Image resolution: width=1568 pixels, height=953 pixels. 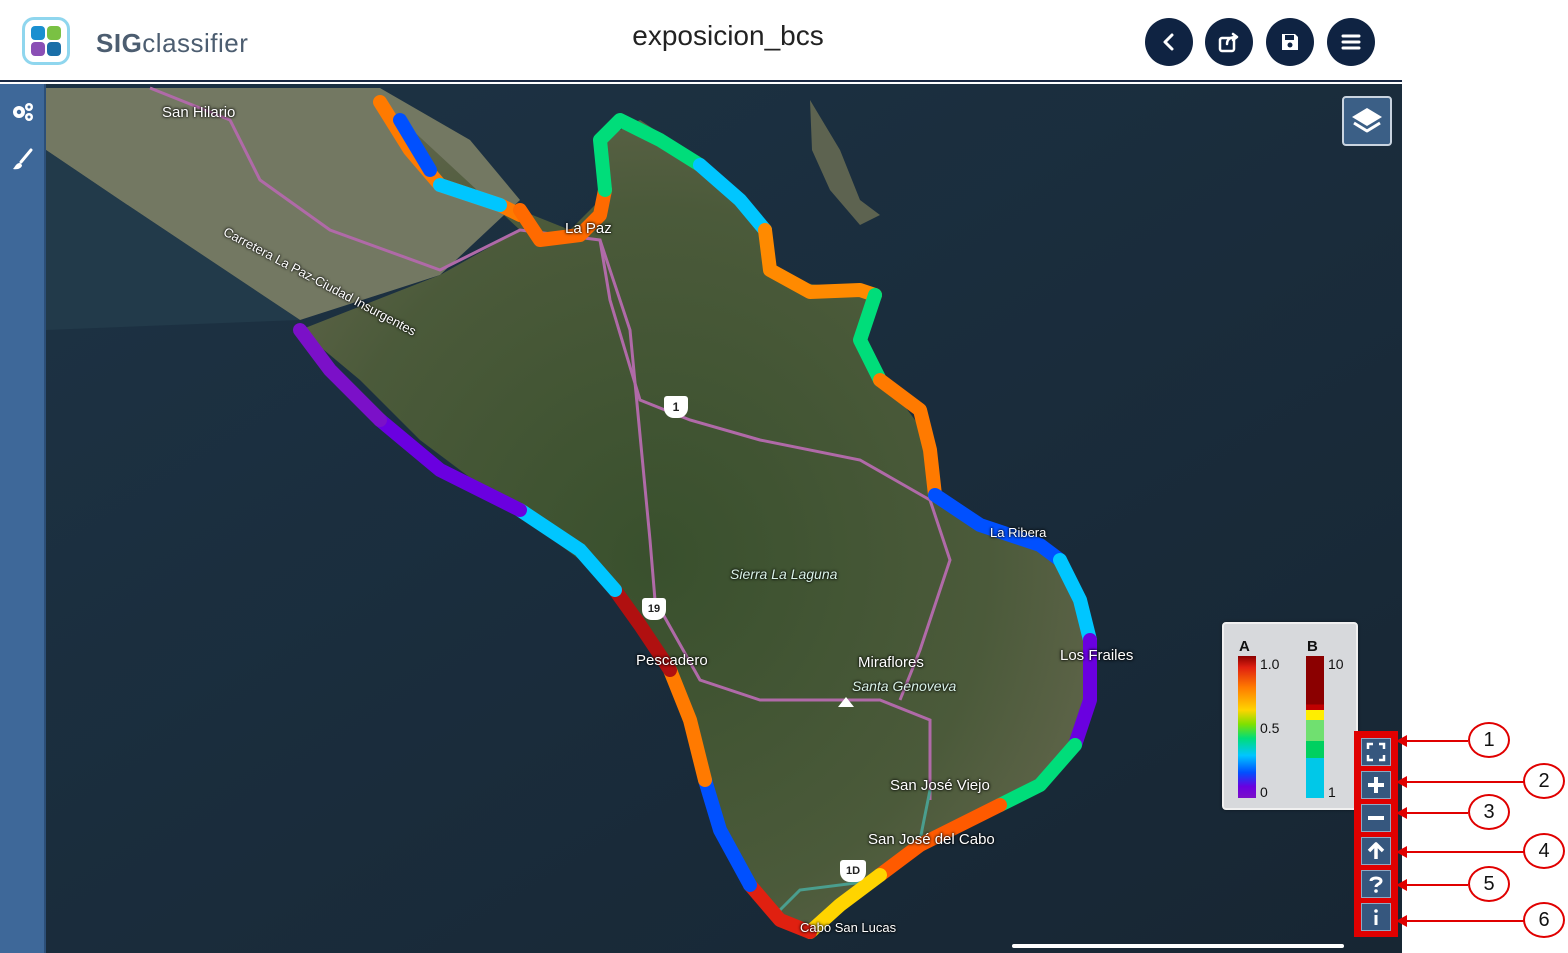 What do you see at coordinates (672, 660) in the screenshot?
I see `place-pescadero: Pescadero` at bounding box center [672, 660].